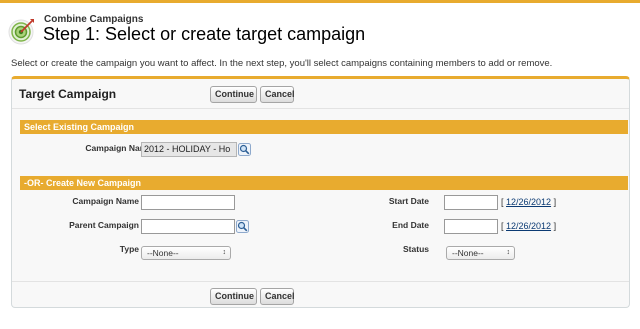 The height and width of the screenshot is (329, 640). I want to click on existing-campaign-name-label: Campaign Name, so click(118, 148).